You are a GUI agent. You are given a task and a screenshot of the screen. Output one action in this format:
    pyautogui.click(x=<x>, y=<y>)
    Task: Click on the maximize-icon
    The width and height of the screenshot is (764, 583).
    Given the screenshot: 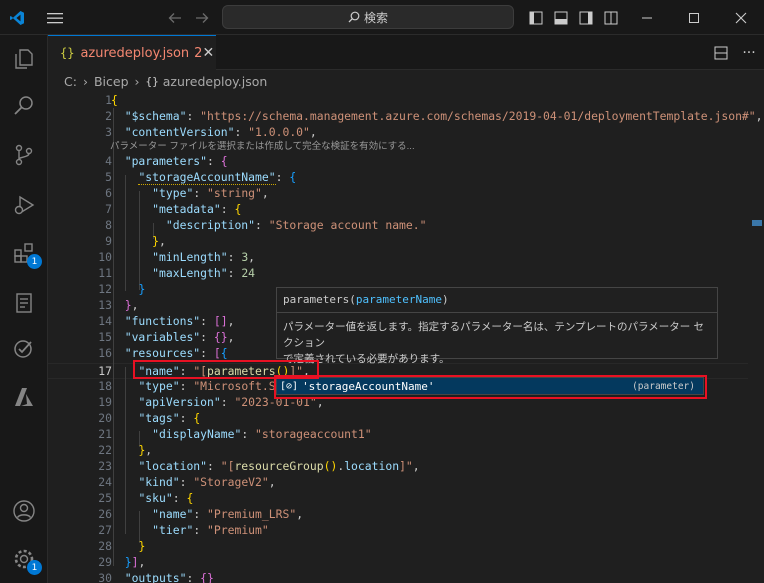 What is the action you would take?
    pyautogui.click(x=694, y=17)
    